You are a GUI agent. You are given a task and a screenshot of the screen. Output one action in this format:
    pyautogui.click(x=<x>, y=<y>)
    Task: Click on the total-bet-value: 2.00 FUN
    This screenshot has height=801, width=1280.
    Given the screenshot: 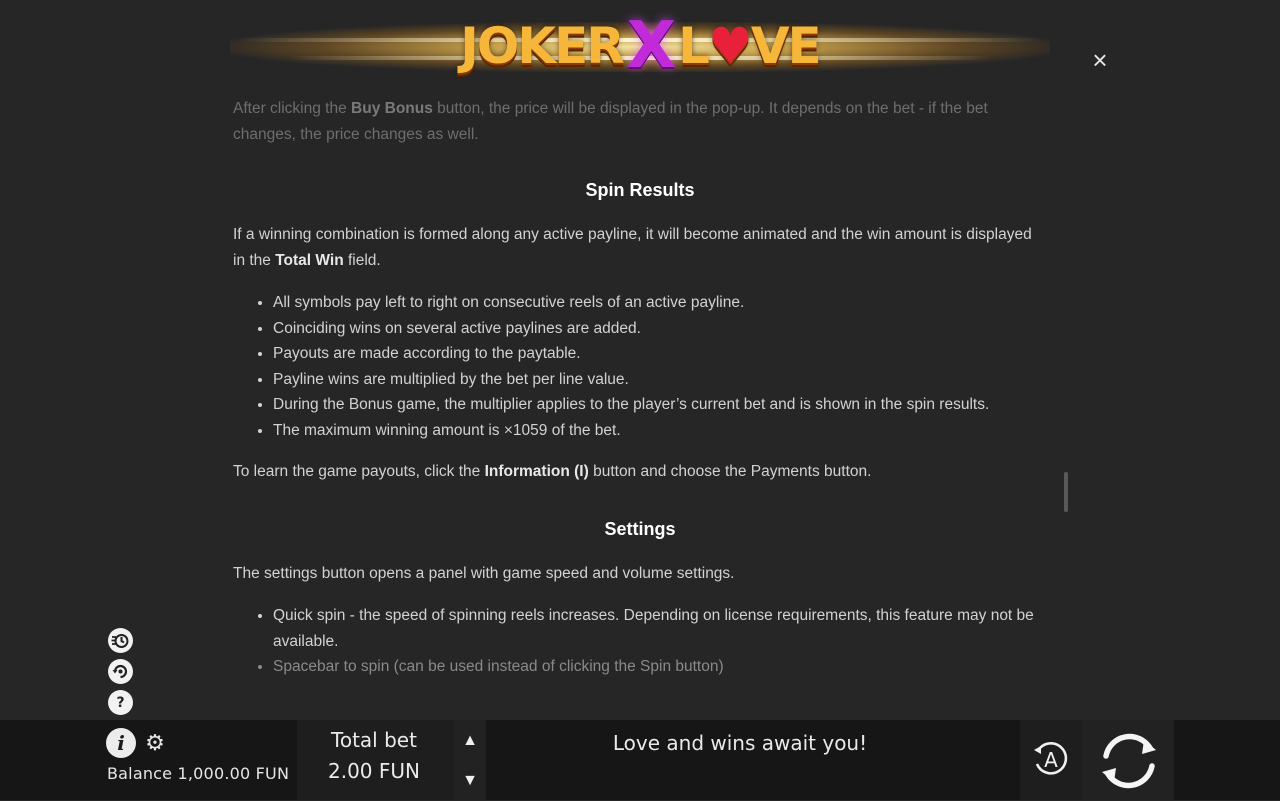 What is the action you would take?
    pyautogui.click(x=374, y=771)
    